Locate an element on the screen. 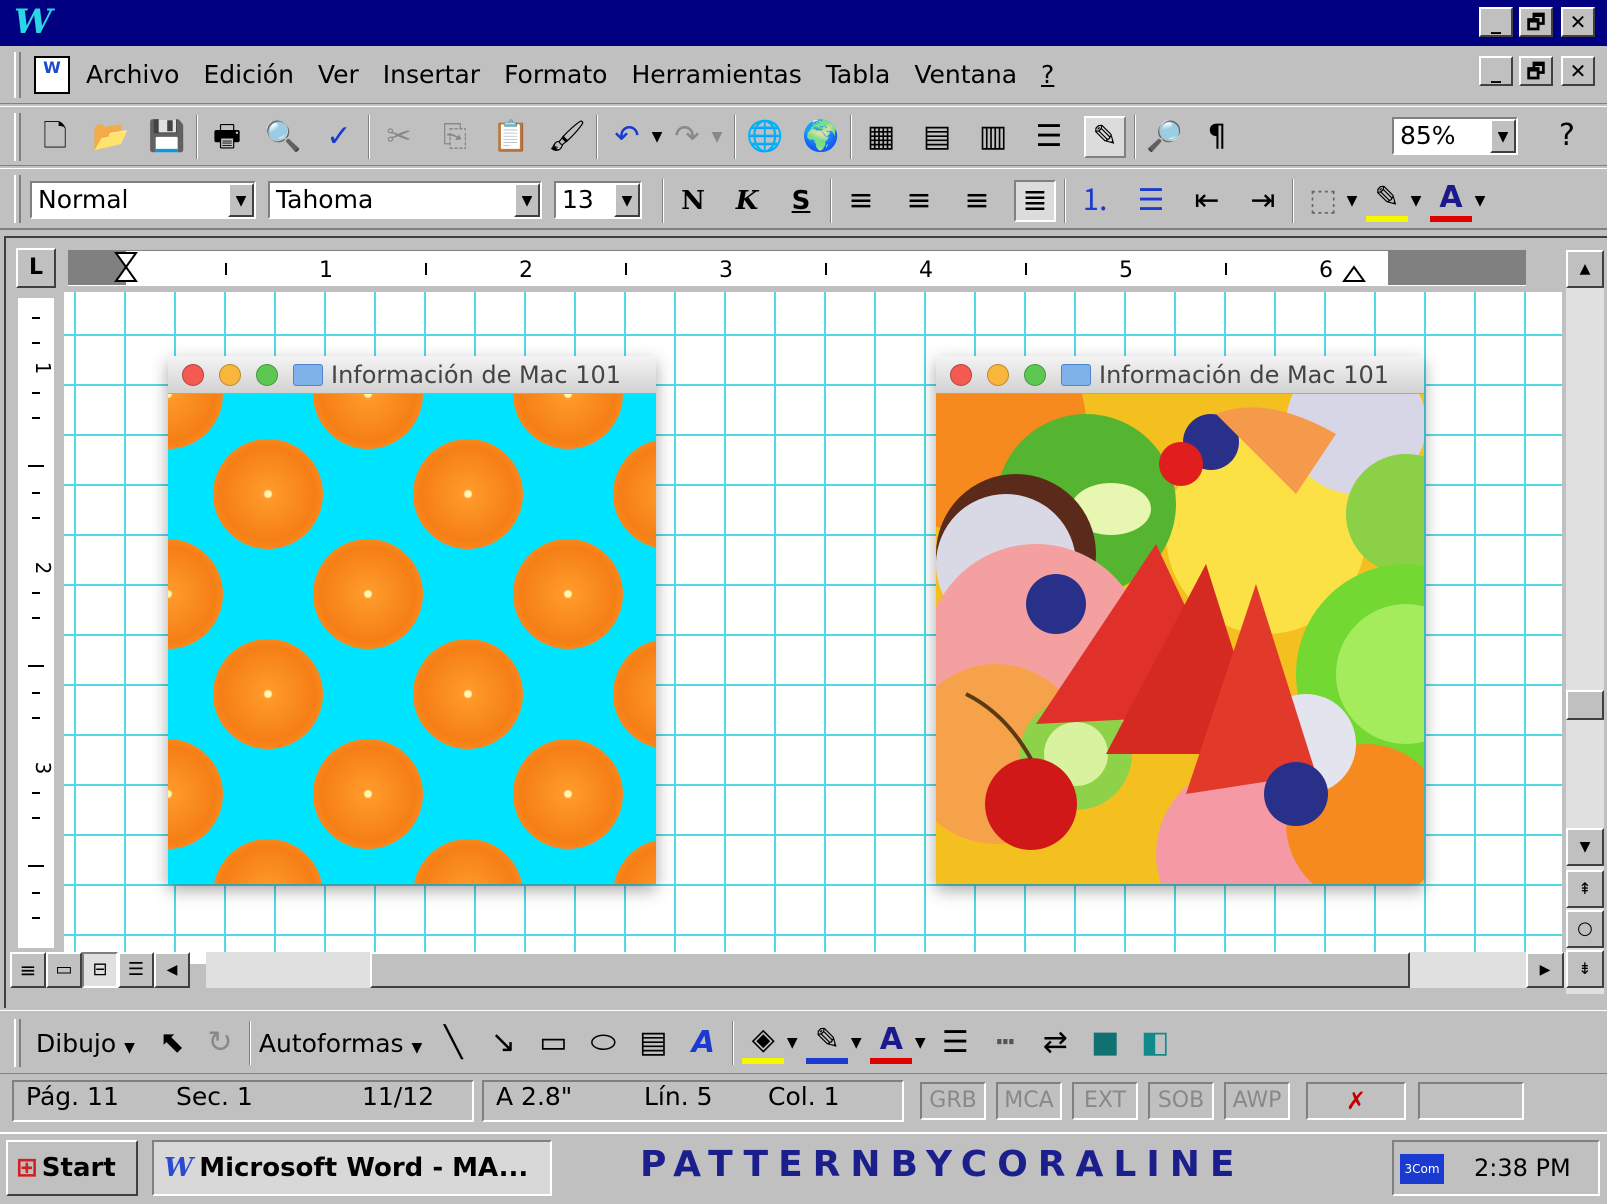 Image resolution: width=1607 pixels, height=1204 pixels. line-style-icon: ☰ is located at coordinates (955, 1043).